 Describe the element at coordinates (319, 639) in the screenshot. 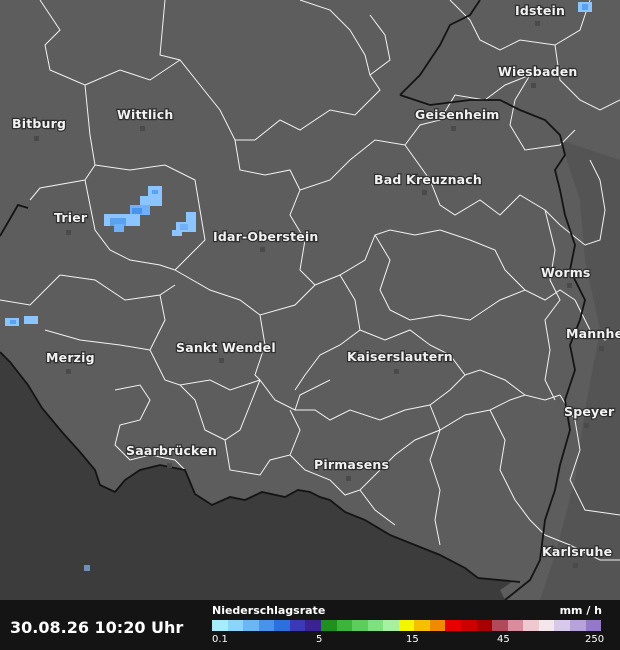

I see `legend-tick-5: 5` at that location.